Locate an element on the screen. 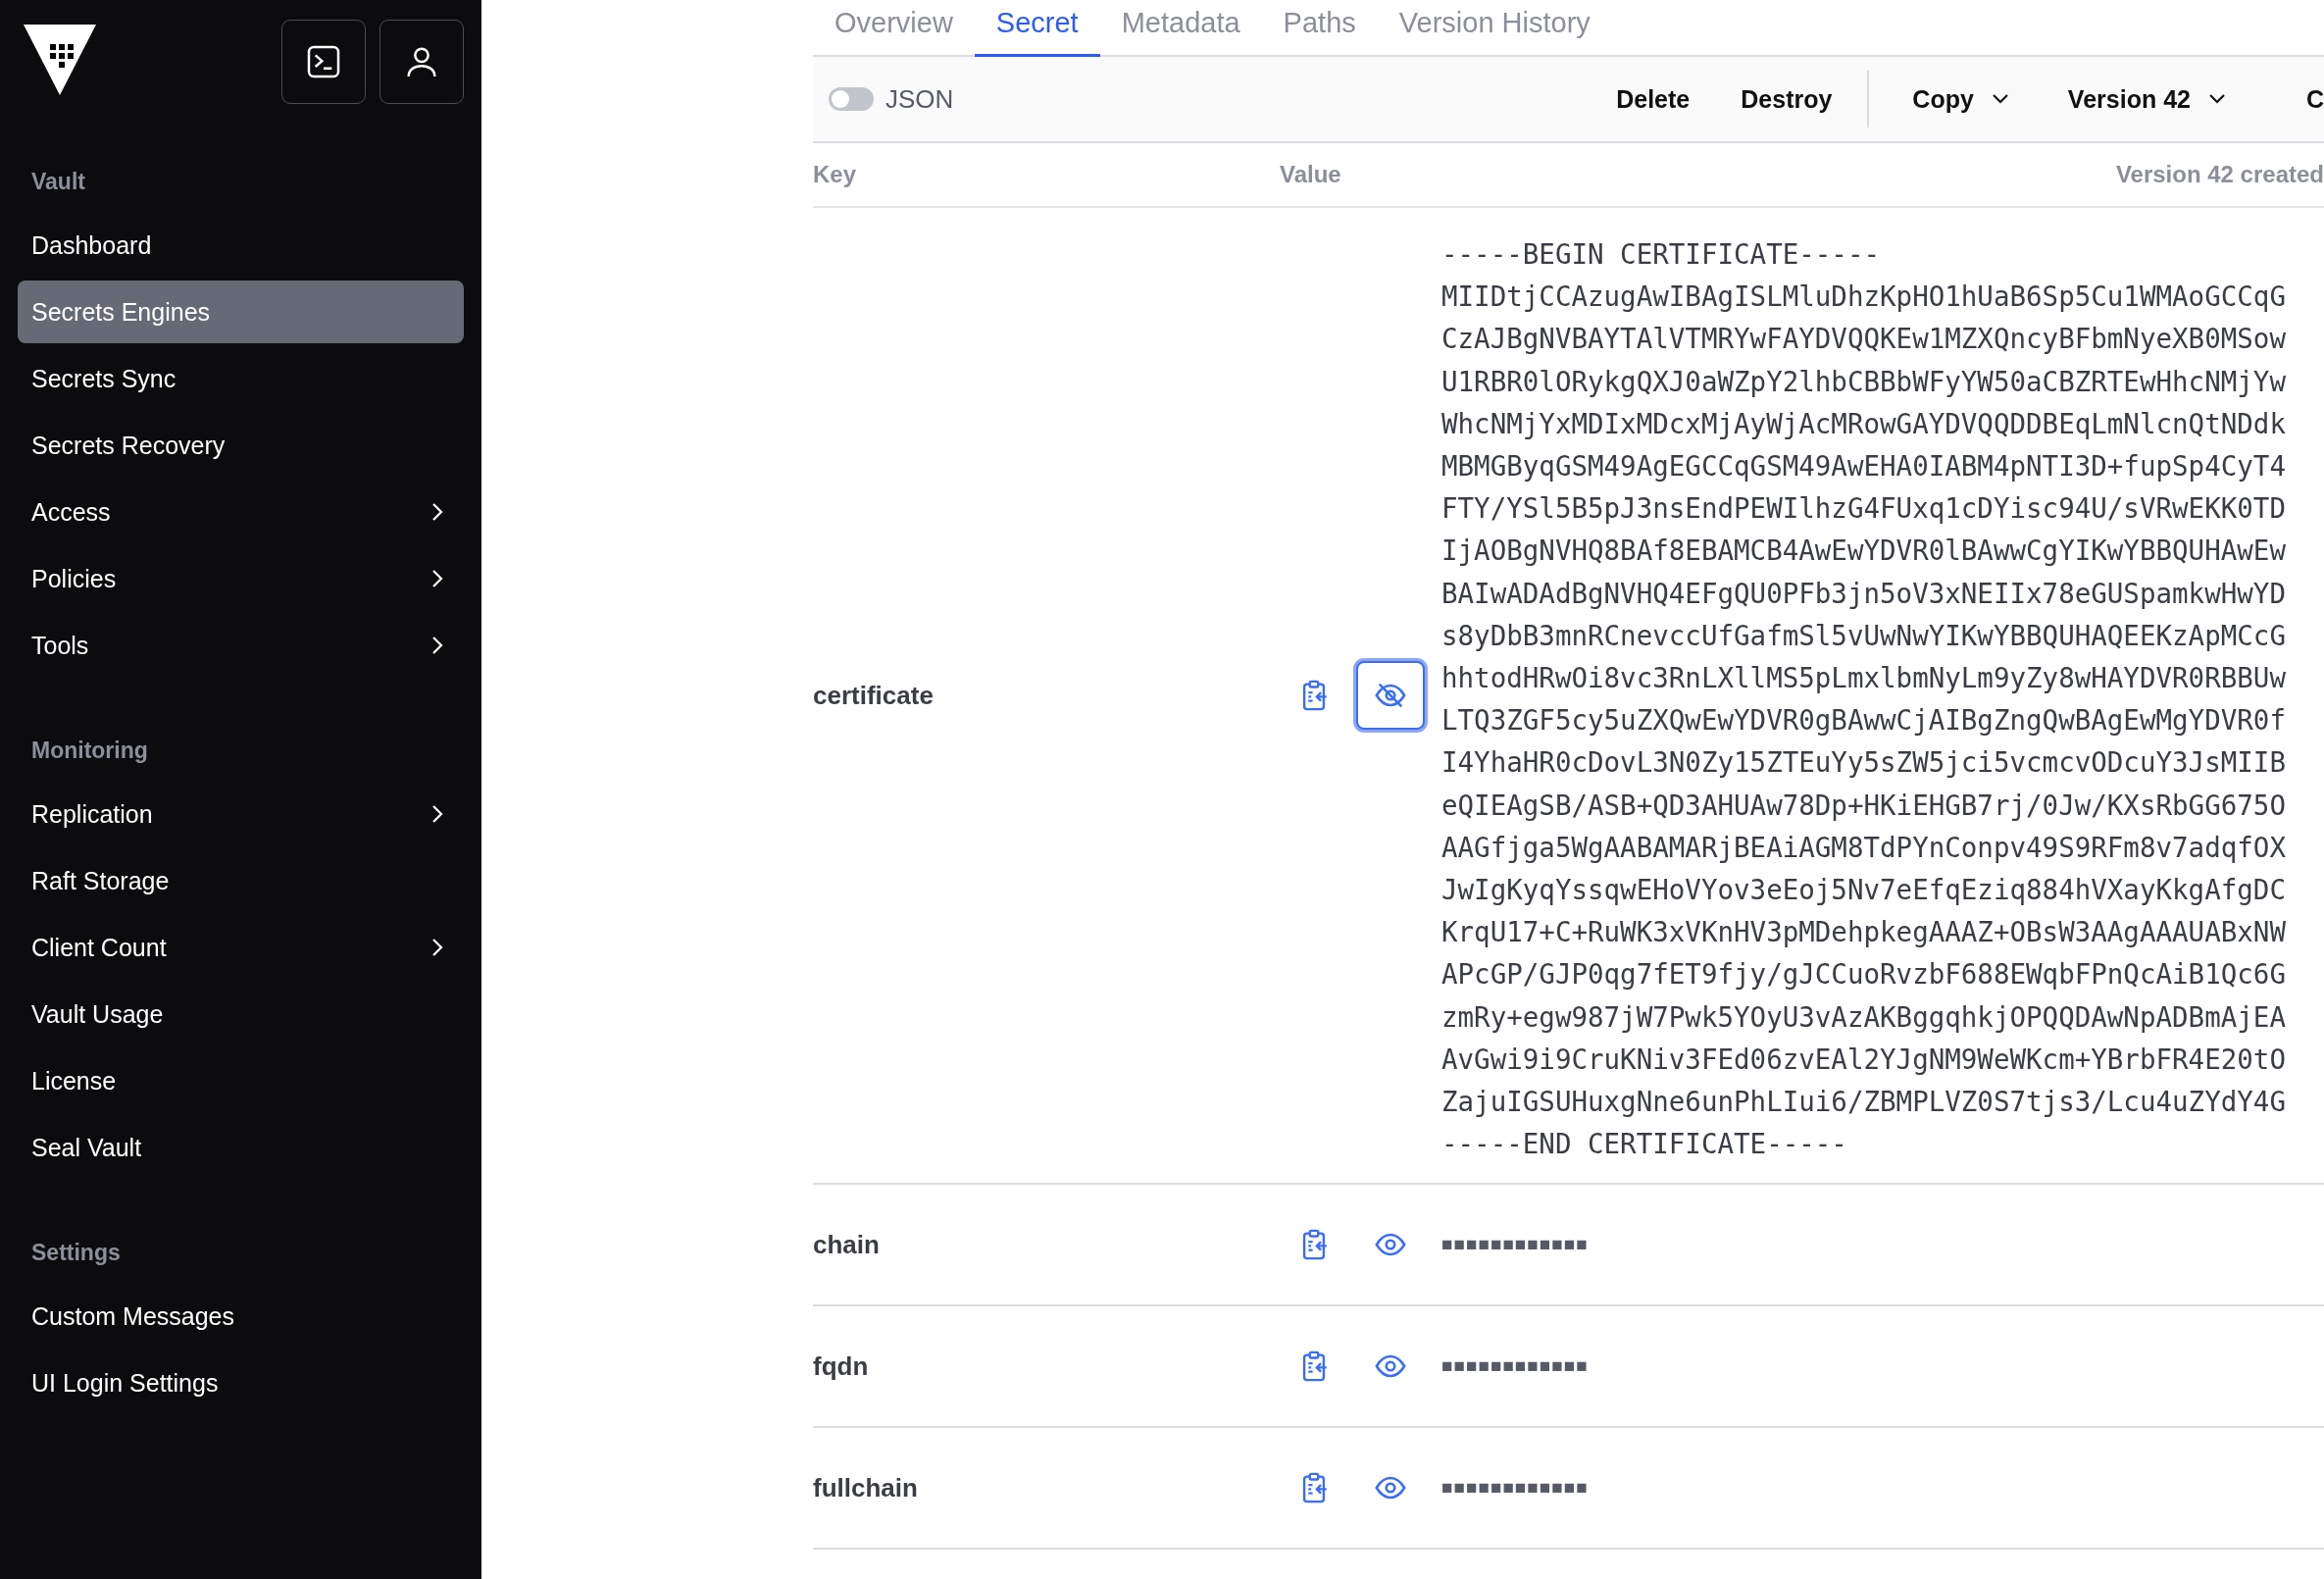 This screenshot has height=1579, width=2324. code-line: MBMGByqGSM49AgEGCCqGSM49AwEHA0IABM4pNTI3D+fupSp4CyT4 is located at coordinates (1863, 467).